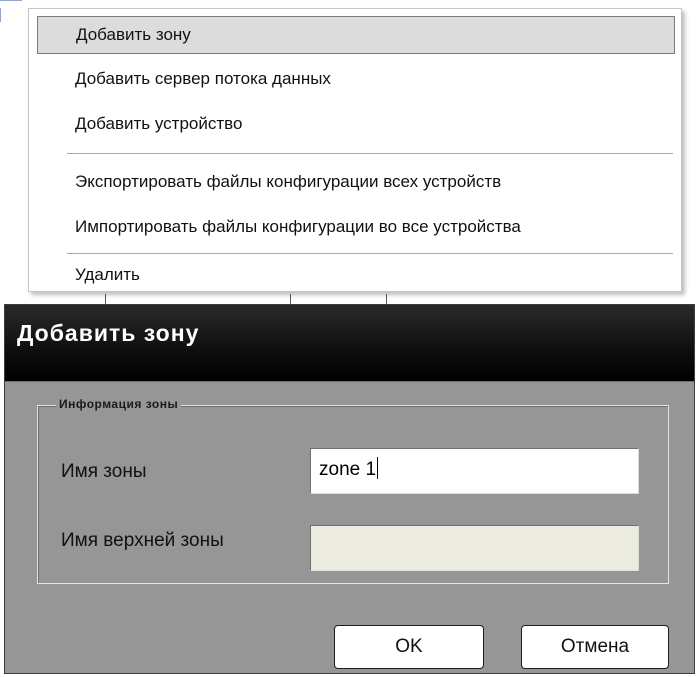  I want to click on zone-name-value: zone 1, so click(348, 469).